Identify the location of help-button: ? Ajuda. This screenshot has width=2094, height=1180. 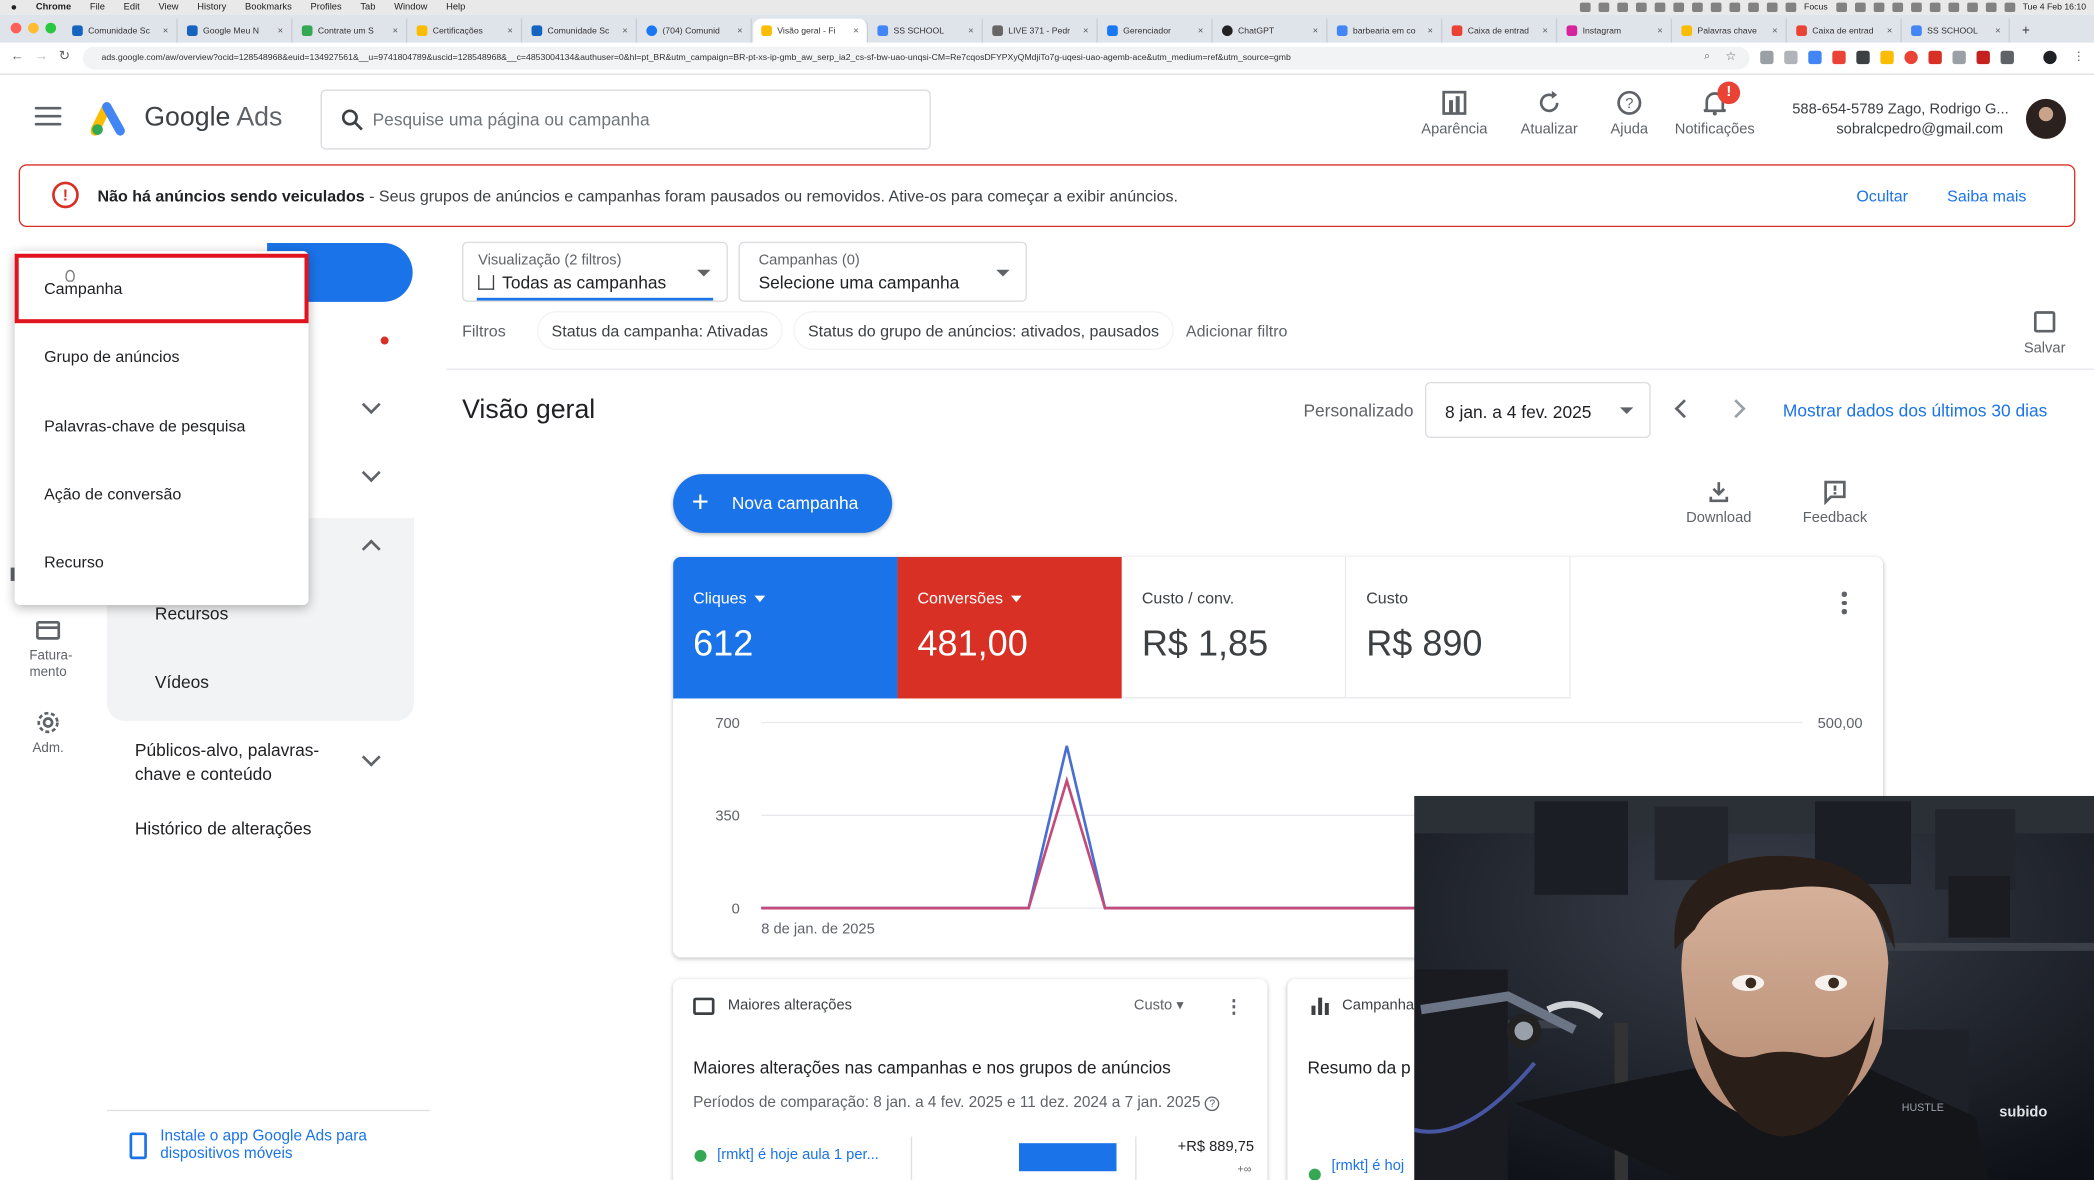
(1629, 113).